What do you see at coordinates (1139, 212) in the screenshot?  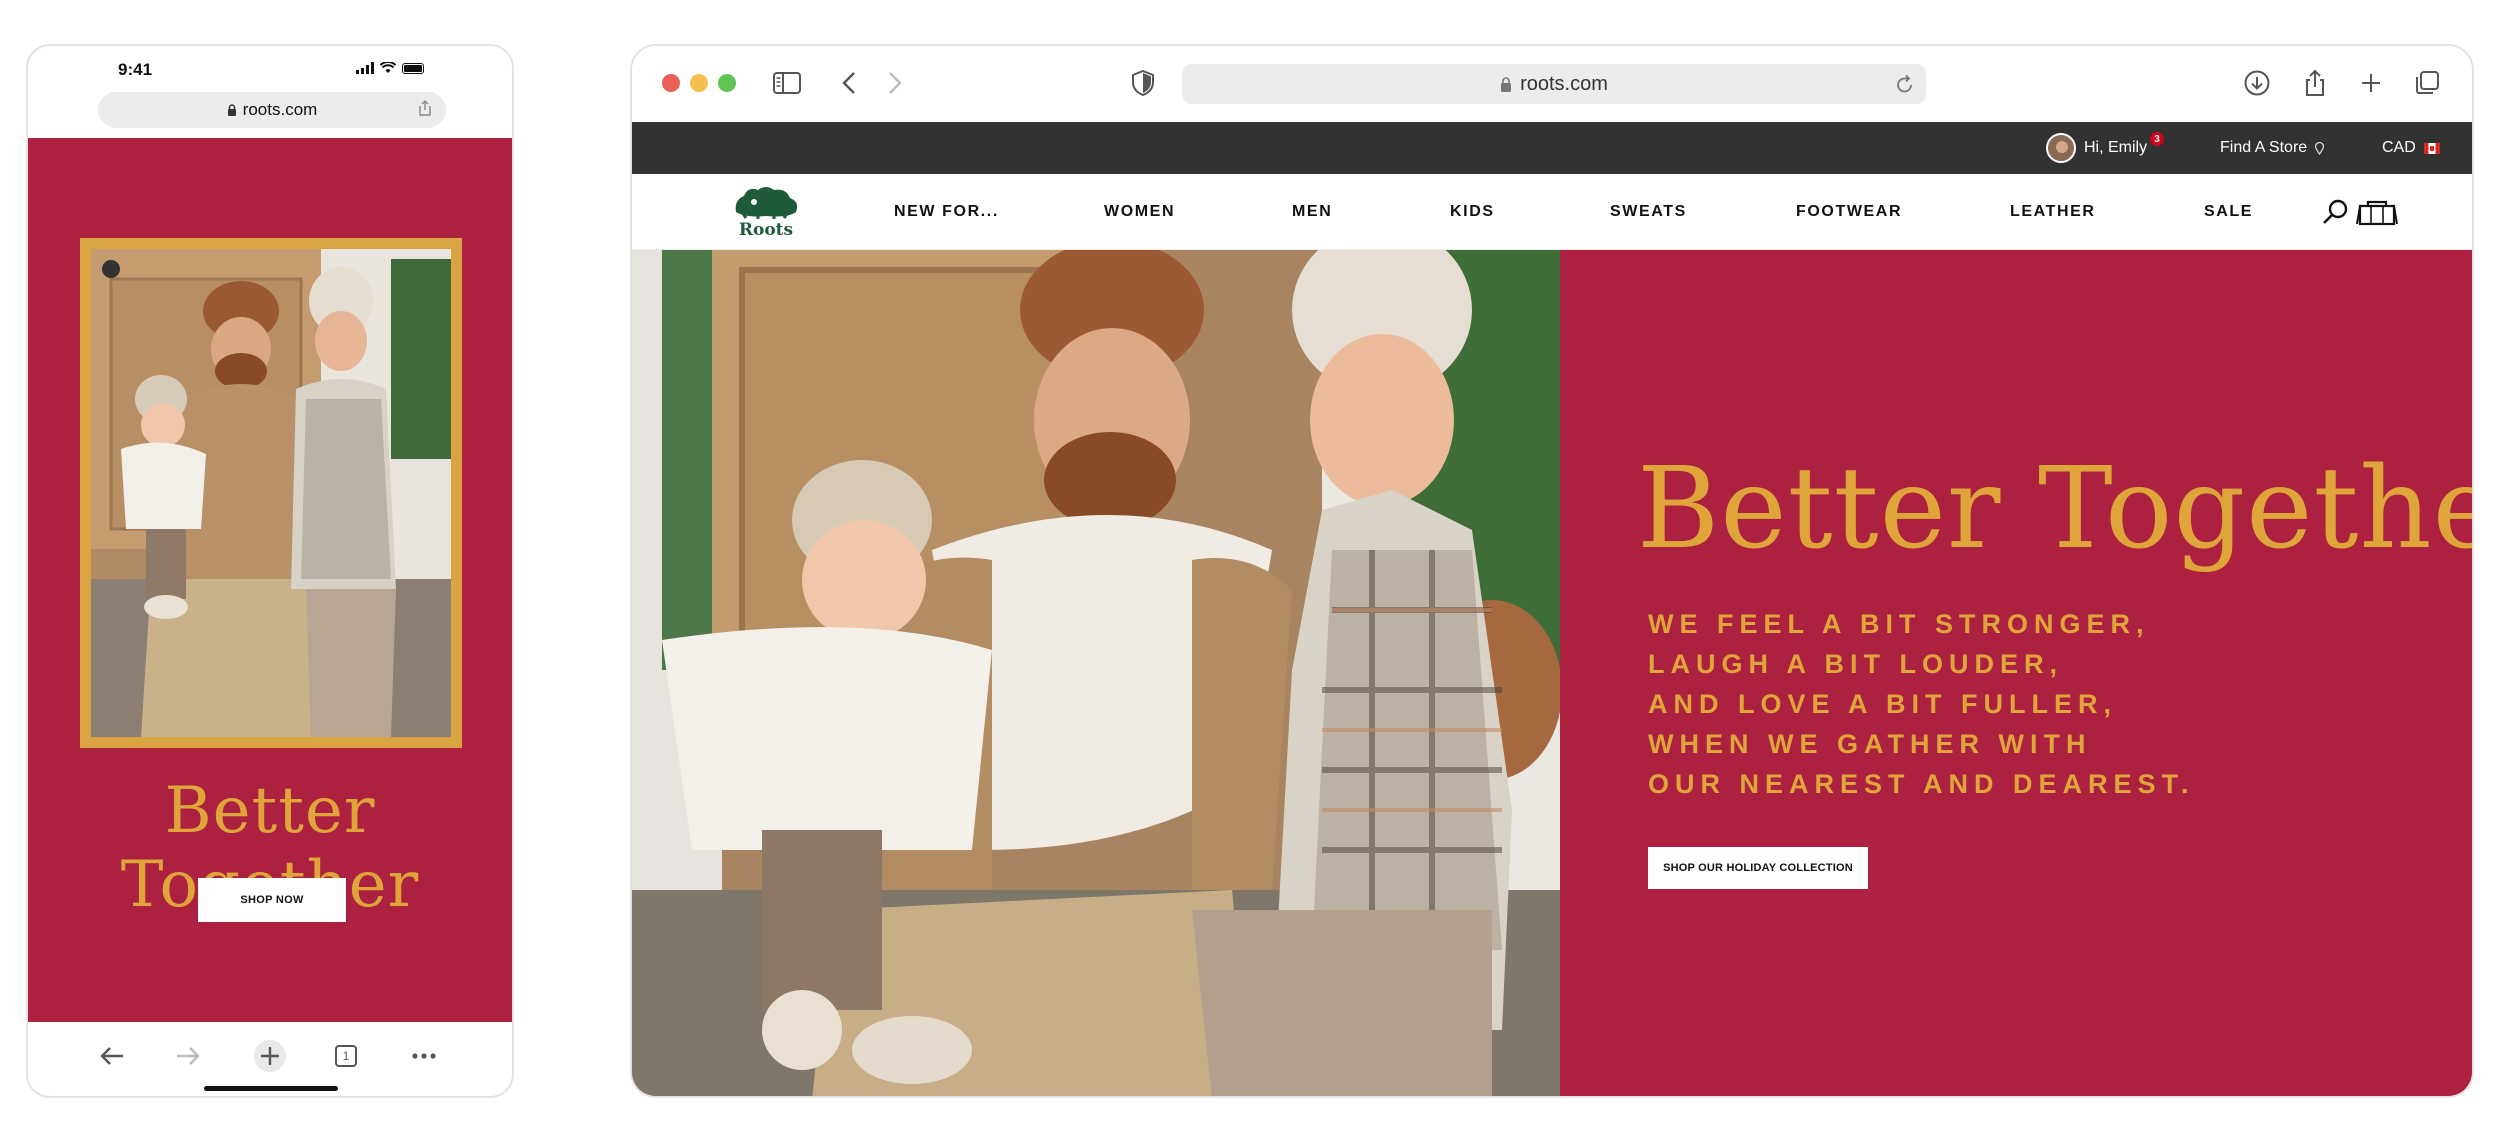 I see `nav-women: WOMEN` at bounding box center [1139, 212].